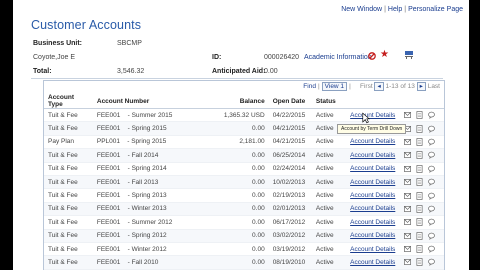  Describe the element at coordinates (290, 262) in the screenshot. I see `open-date-cell: 08/19/2010` at that location.